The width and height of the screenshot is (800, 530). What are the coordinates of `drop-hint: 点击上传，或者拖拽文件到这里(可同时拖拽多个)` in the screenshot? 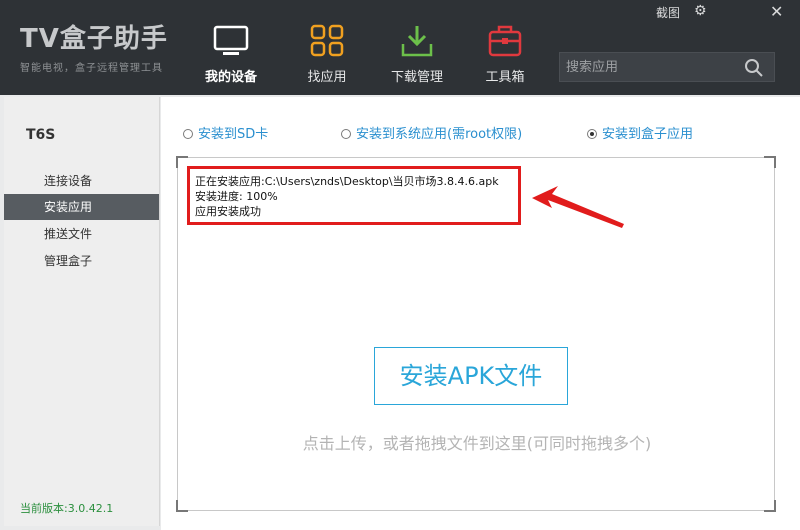 It's located at (477, 443).